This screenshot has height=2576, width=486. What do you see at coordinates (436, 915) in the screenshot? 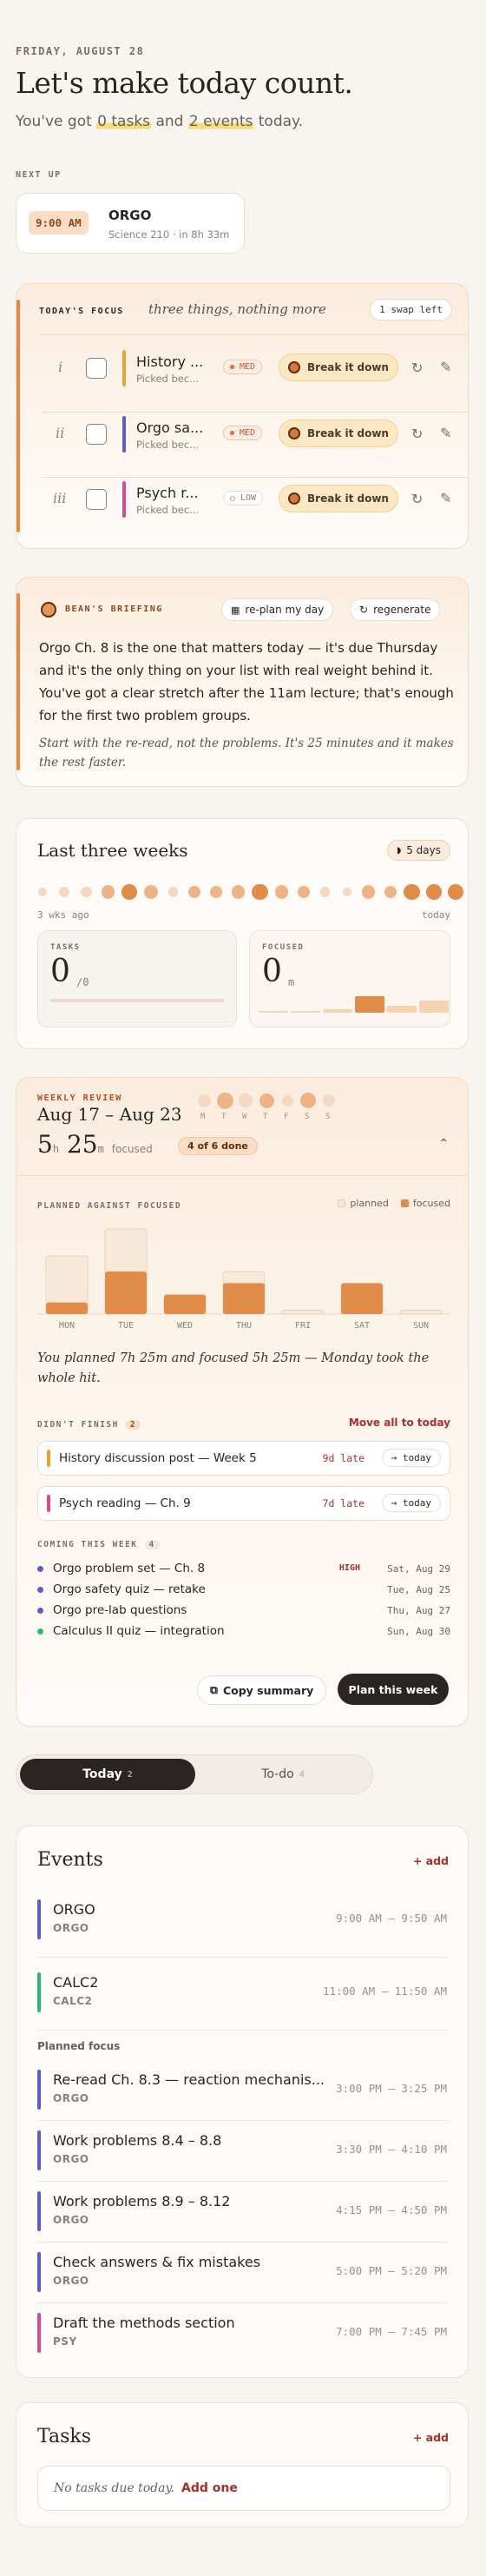
I see `weeks-end: today` at bounding box center [436, 915].